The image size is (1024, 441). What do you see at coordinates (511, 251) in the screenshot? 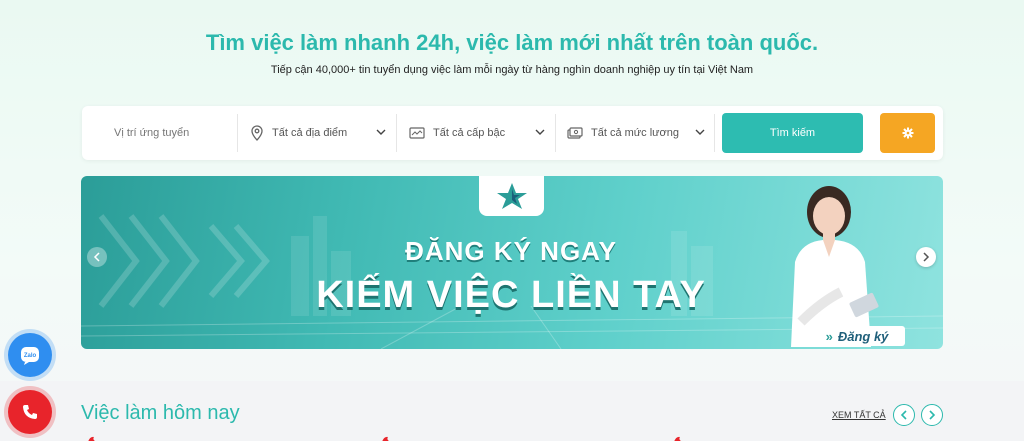
I see `banner-headline-1: ĐĂNG KÝ NGAY` at bounding box center [511, 251].